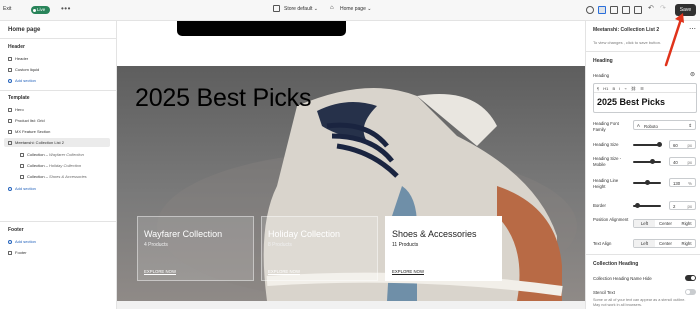 This screenshot has height=309, width=700. Describe the element at coordinates (39, 142) in the screenshot. I see `sidebar-item-label: Meetanshi: Collection List 2` at that location.